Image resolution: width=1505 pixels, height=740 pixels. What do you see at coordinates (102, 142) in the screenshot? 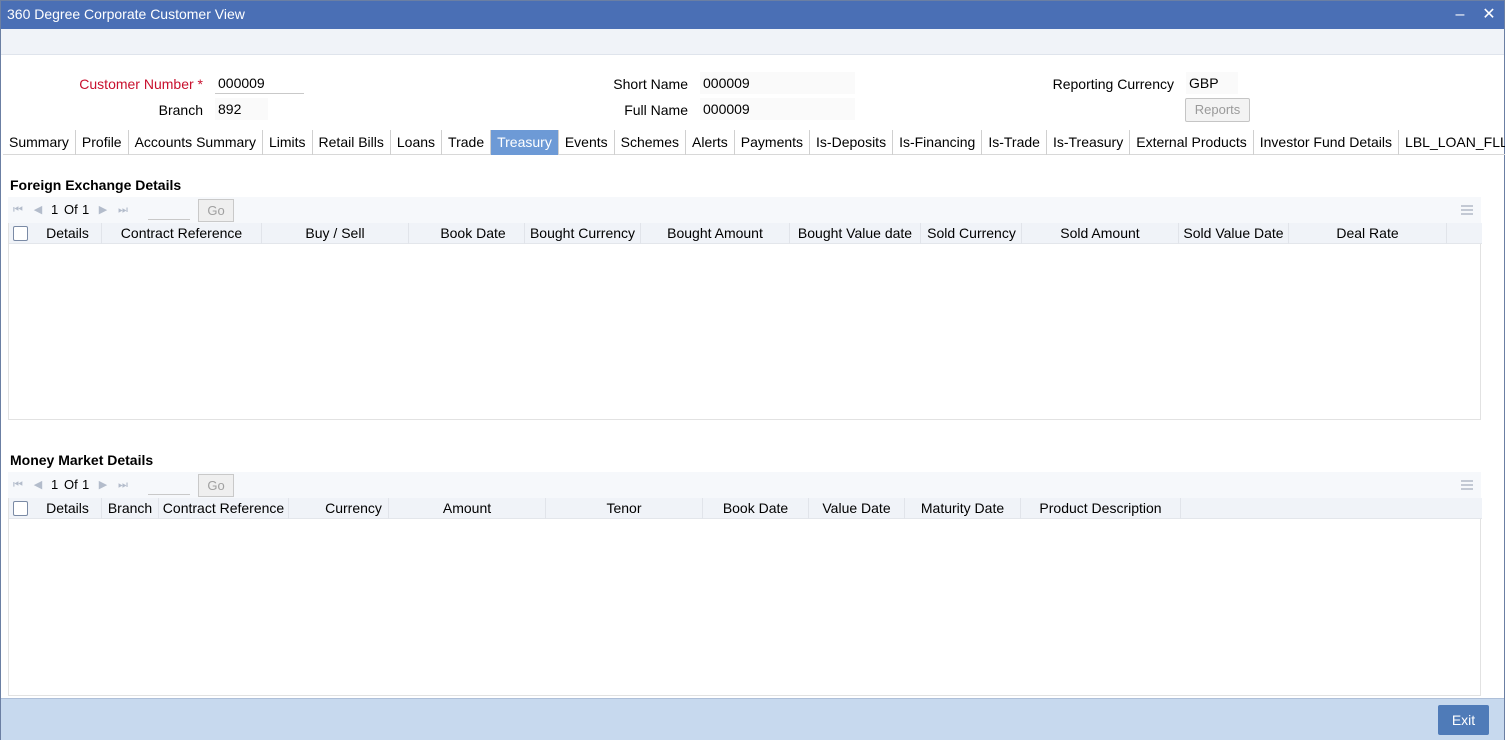
I see `tab-profile: Profile` at bounding box center [102, 142].